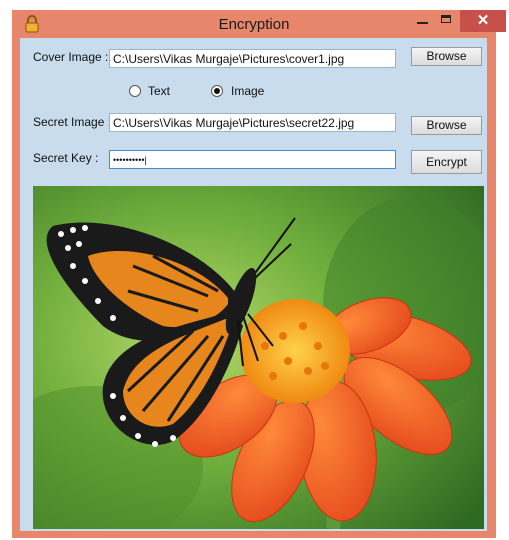  I want to click on text-radio, so click(135, 91).